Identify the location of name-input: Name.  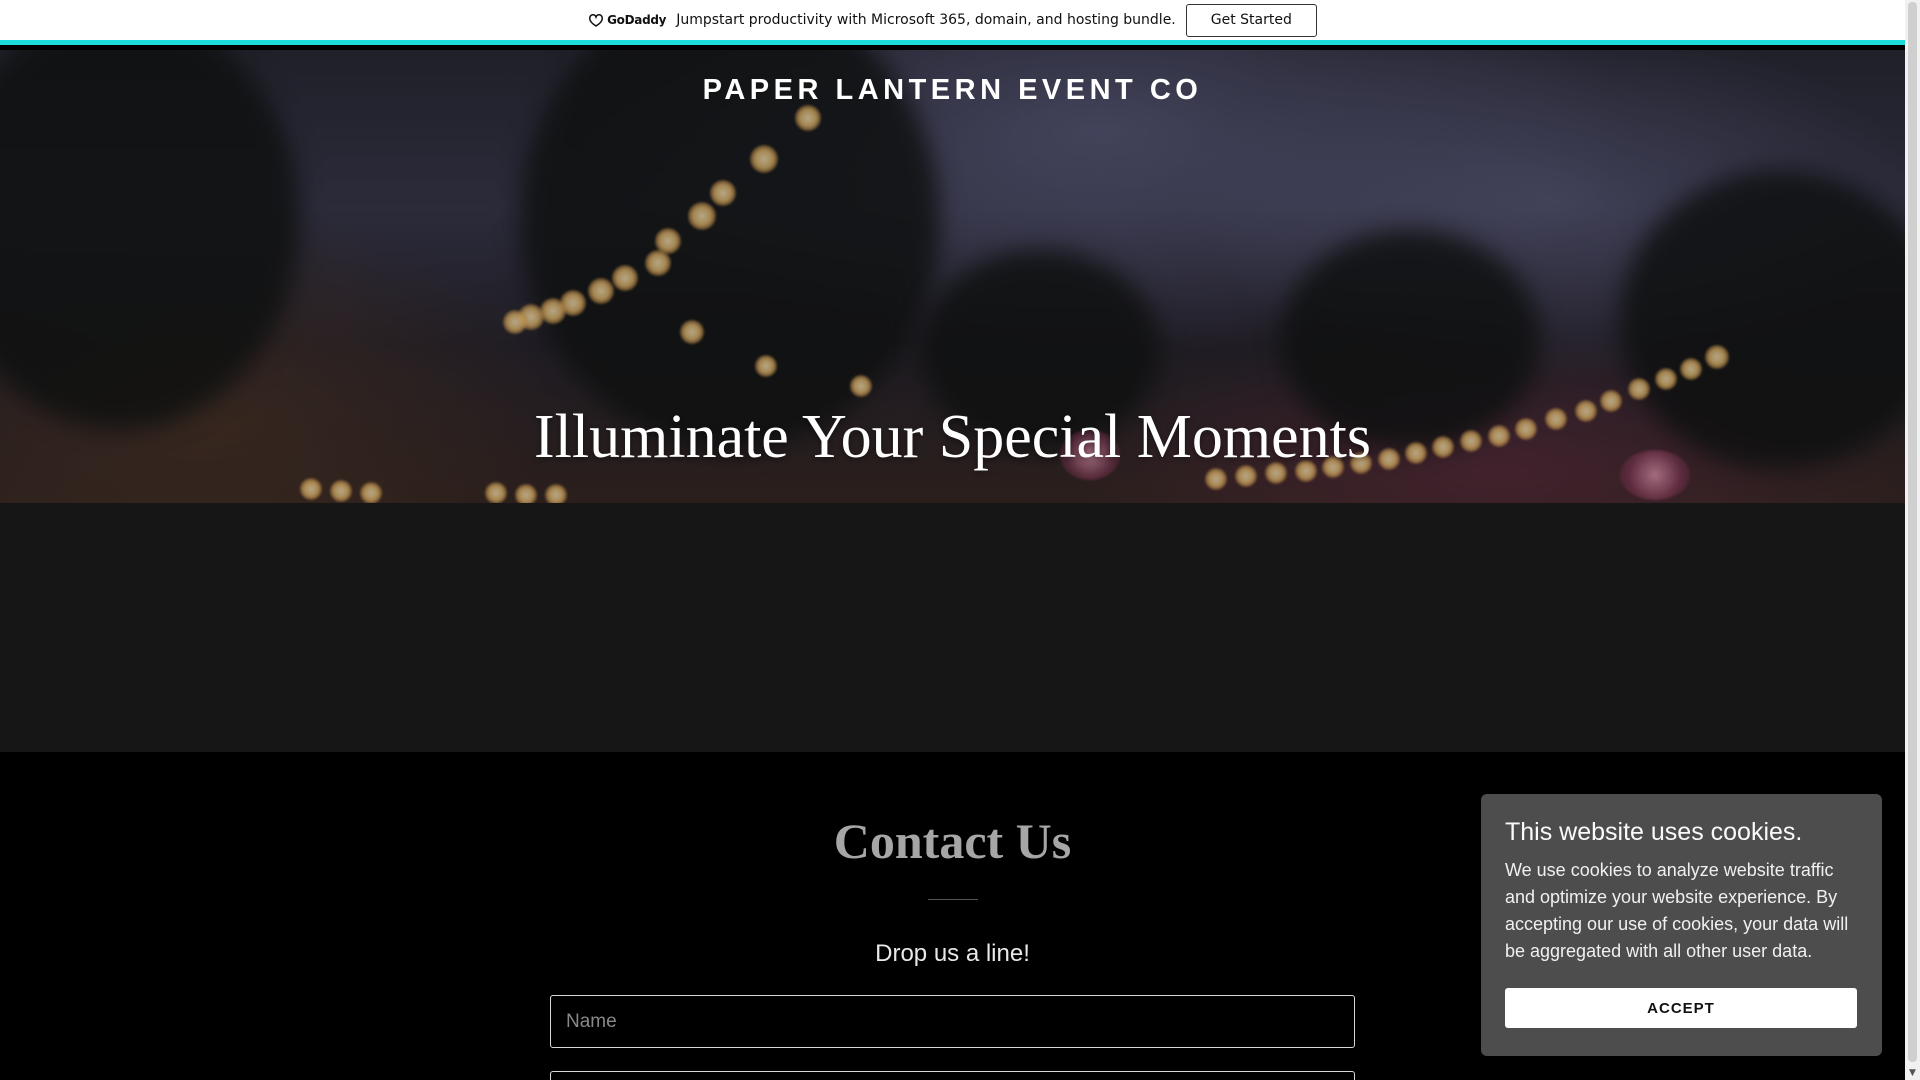
(952, 1021).